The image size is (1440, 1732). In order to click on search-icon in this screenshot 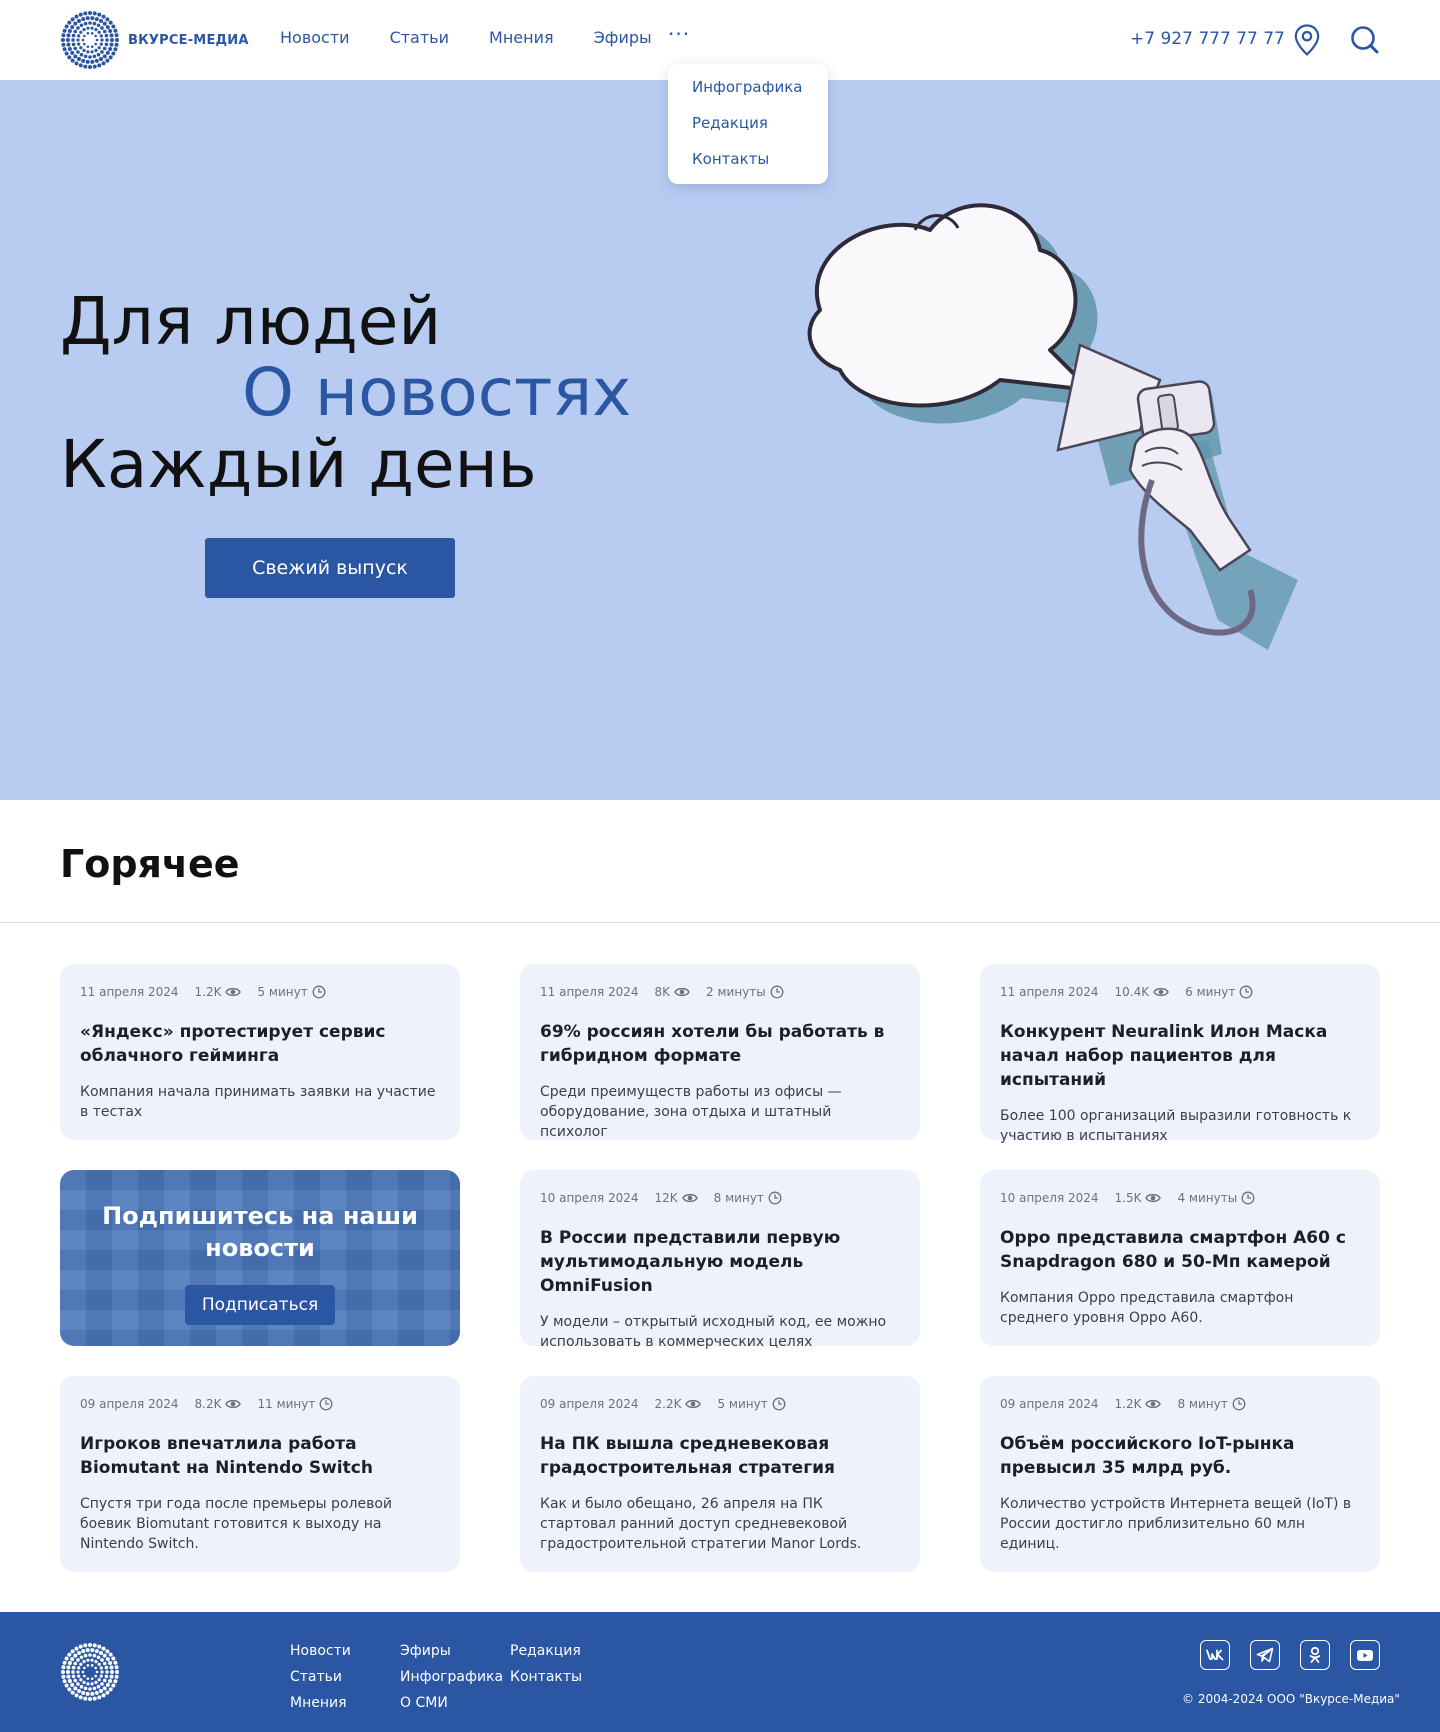, I will do `click(1365, 40)`.